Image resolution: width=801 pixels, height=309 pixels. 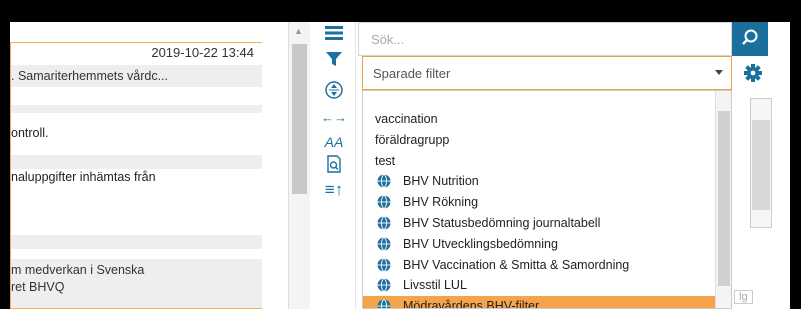 I want to click on entry-date: 2019-10-22 13:44, so click(x=202, y=52).